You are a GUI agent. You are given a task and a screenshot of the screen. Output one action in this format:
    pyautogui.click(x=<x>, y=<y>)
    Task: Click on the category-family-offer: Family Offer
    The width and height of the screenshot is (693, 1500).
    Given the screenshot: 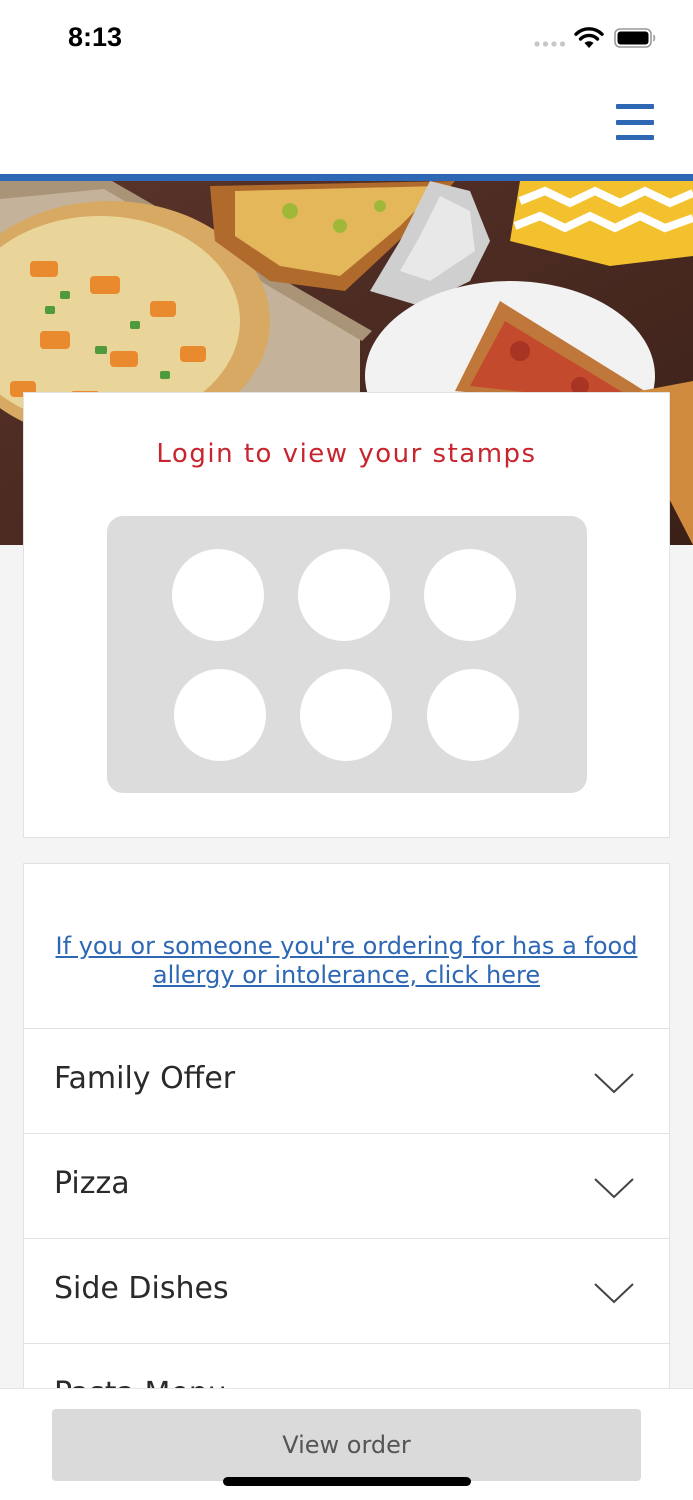 What is the action you would take?
    pyautogui.click(x=346, y=1080)
    